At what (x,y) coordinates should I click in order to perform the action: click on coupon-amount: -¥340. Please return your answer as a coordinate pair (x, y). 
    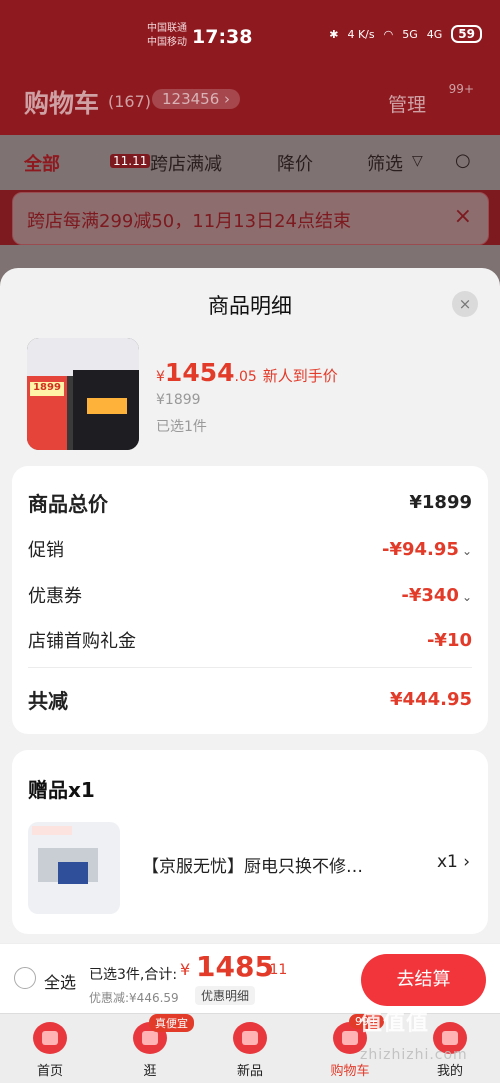
    Looking at the image, I should click on (430, 595).